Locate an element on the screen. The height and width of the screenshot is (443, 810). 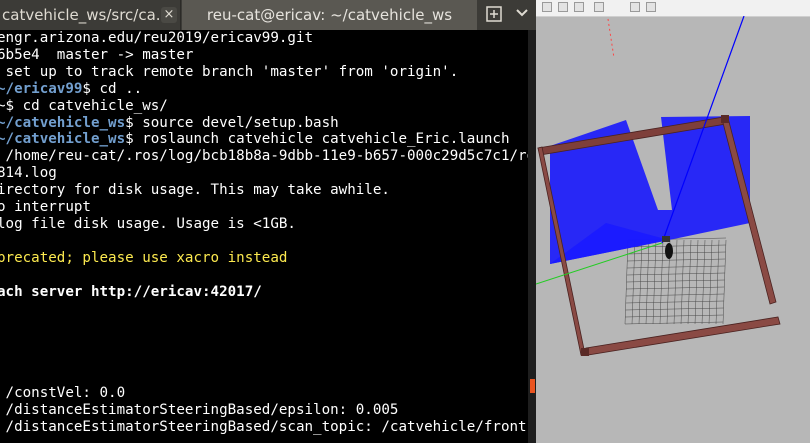
terminal-line: 814.log is located at coordinates (28, 173).